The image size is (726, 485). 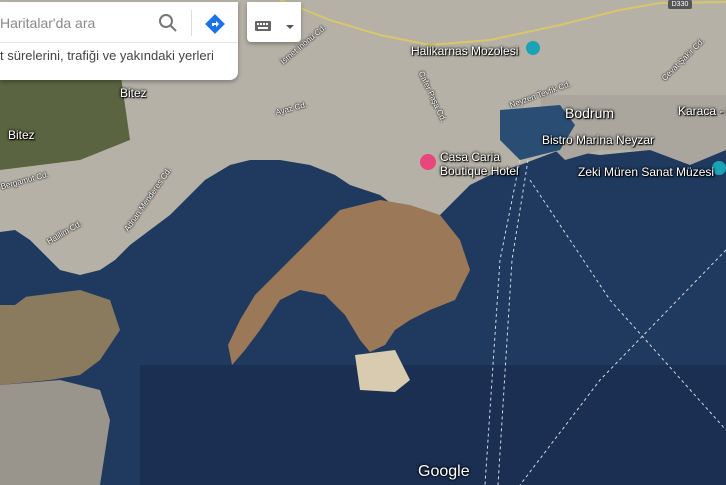 What do you see at coordinates (215, 24) in the screenshot?
I see `directions-icon` at bounding box center [215, 24].